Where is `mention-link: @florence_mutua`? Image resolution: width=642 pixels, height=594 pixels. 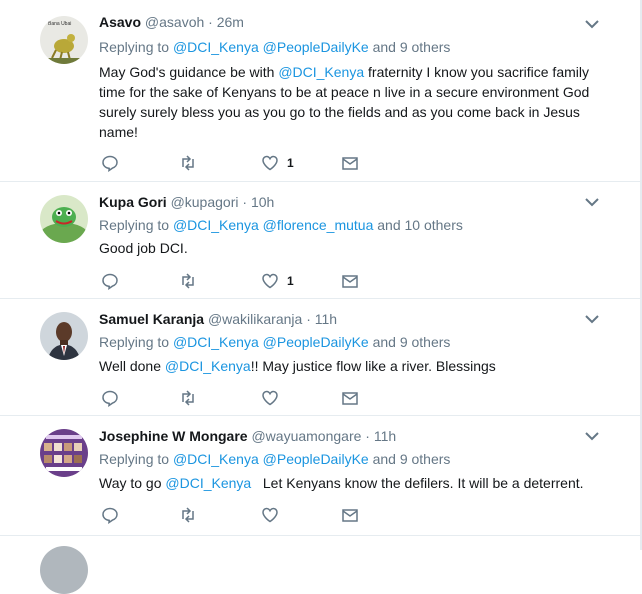
mention-link: @florence_mutua is located at coordinates (318, 225).